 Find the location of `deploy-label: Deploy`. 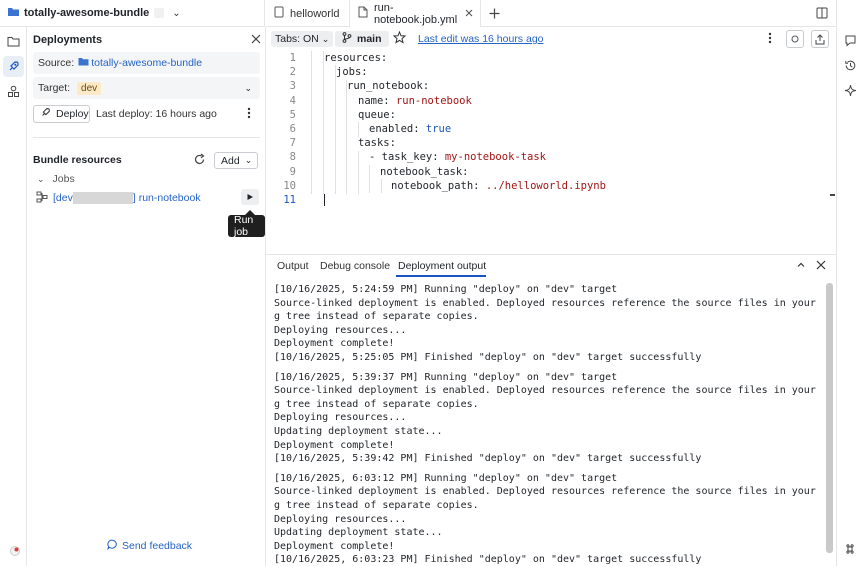

deploy-label: Deploy is located at coordinates (72, 114).